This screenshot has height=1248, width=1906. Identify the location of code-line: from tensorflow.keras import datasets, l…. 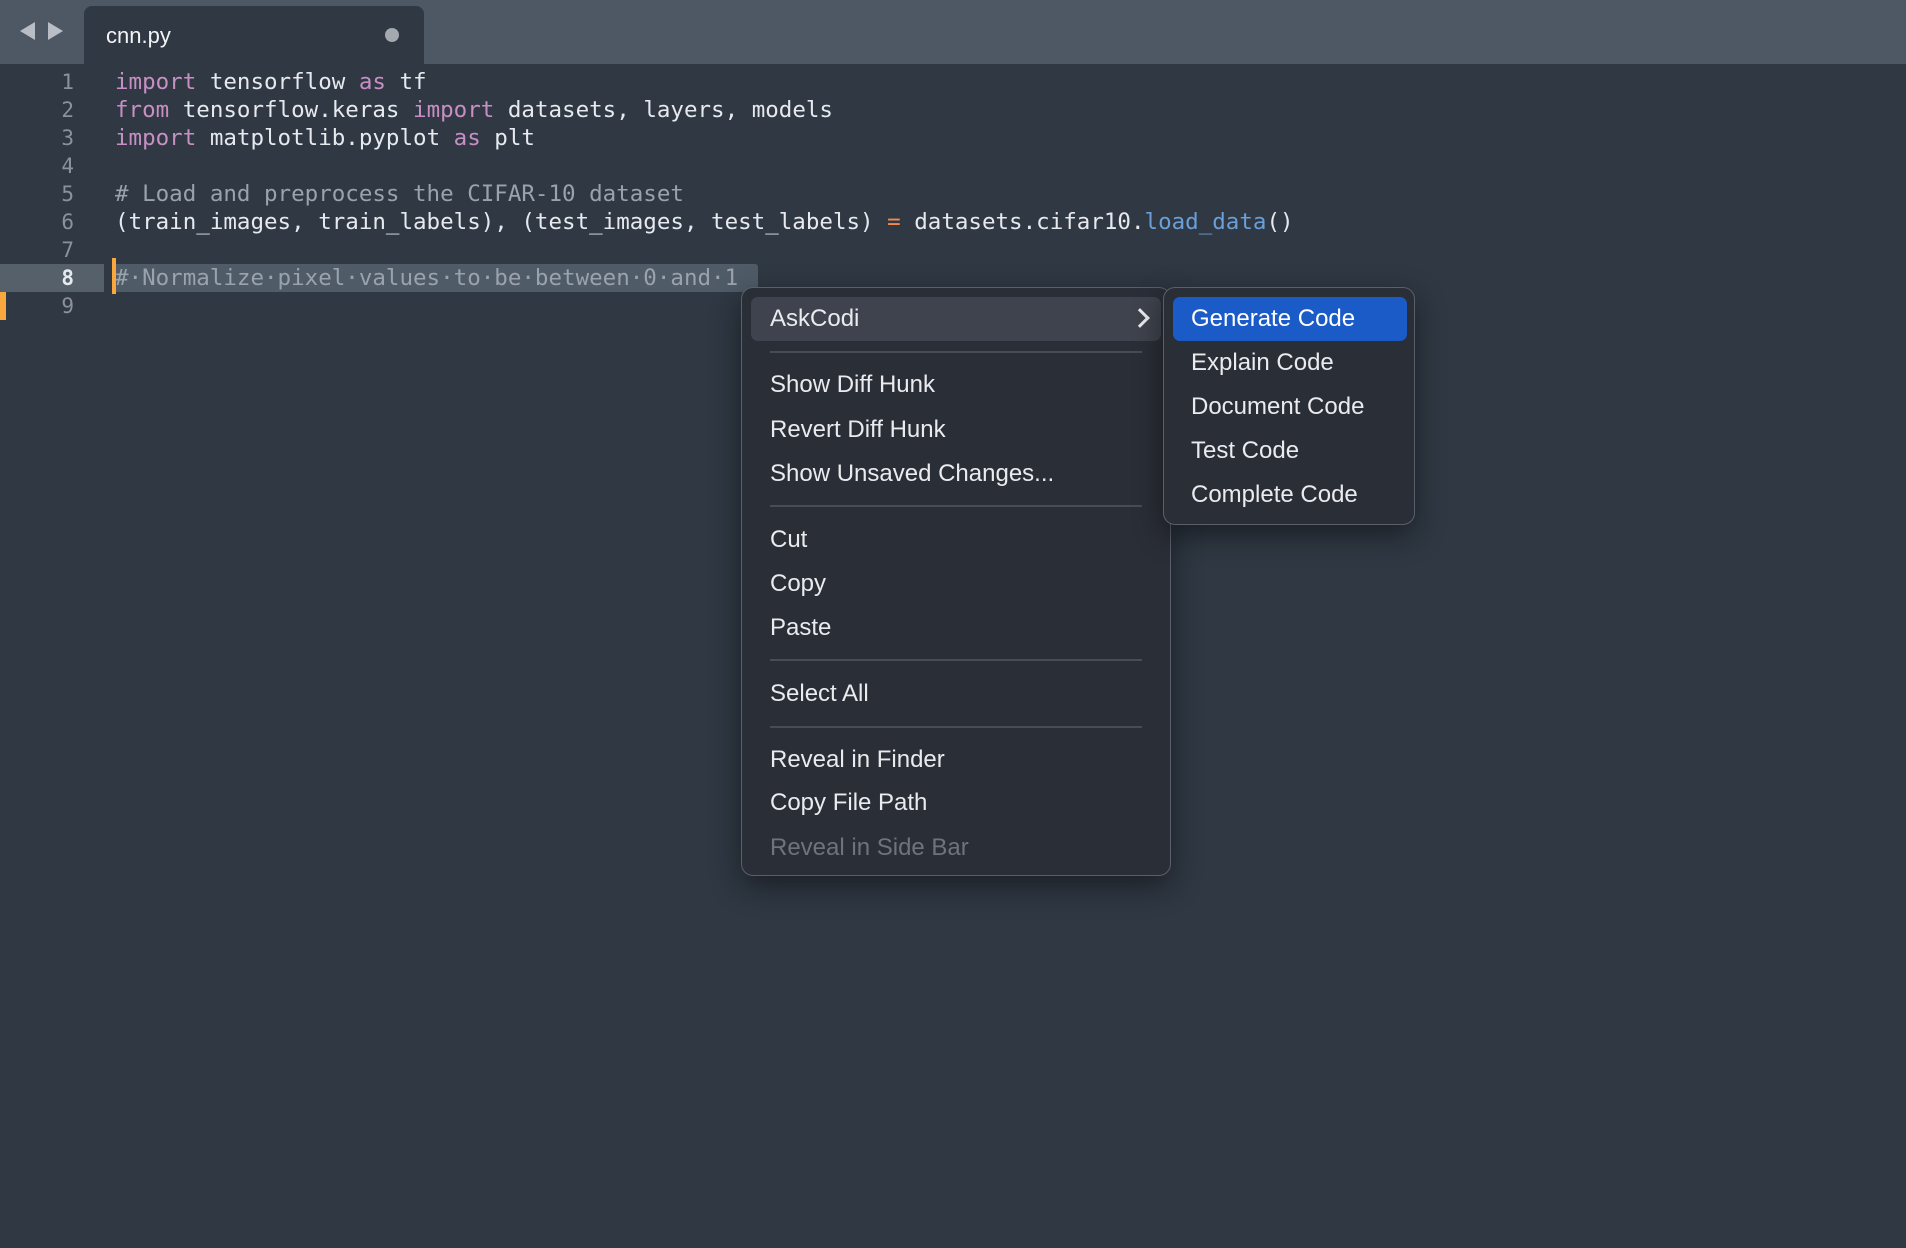
(474, 110).